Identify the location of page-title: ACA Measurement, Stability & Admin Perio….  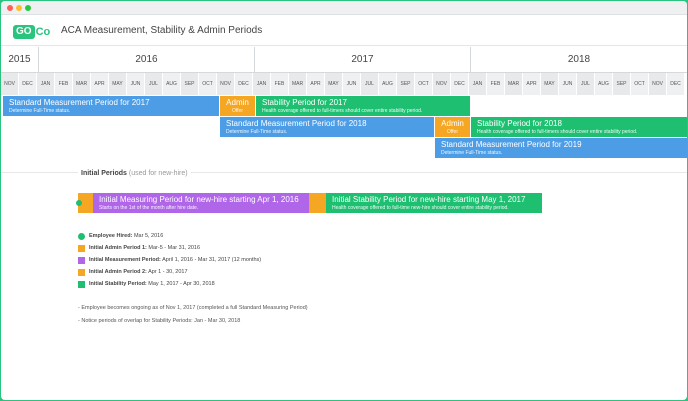
(162, 30).